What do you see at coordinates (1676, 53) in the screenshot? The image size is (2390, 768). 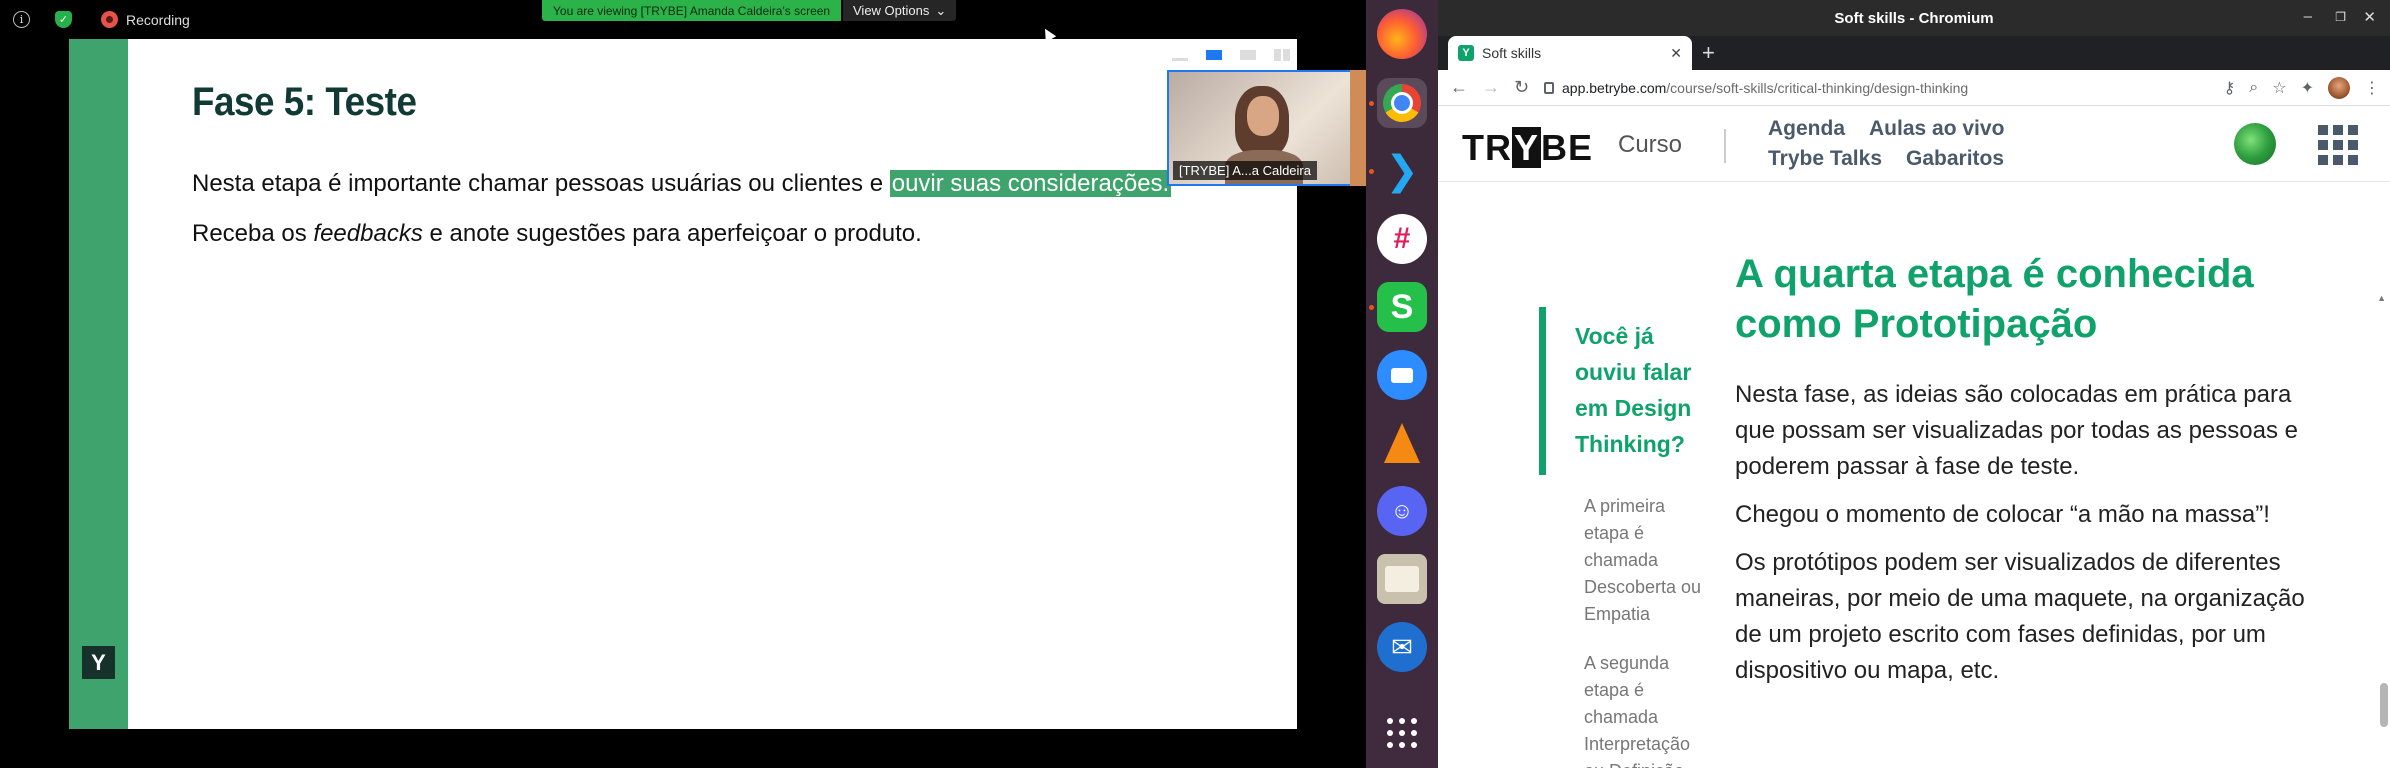 I see `close-tab-icon: ✕` at bounding box center [1676, 53].